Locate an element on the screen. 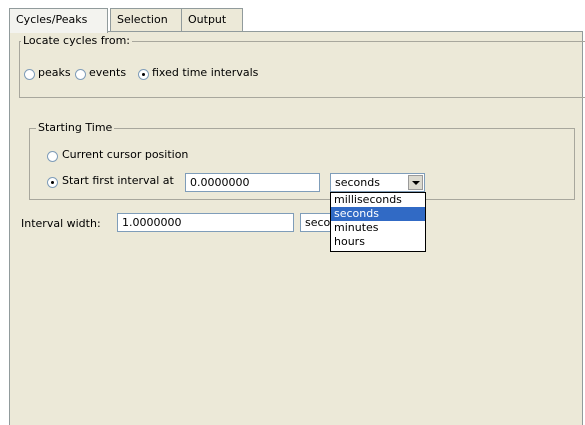 The image size is (585, 425). start-first-interval-label: Start first interval at is located at coordinates (118, 180).